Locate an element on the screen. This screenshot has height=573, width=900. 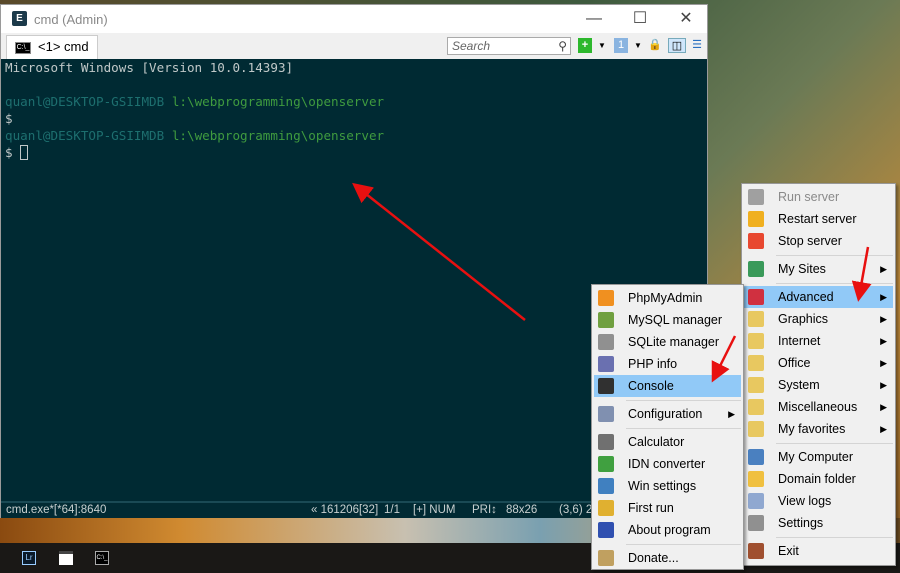
menu-item-label: Restart server is located at coordinates (817, 219).